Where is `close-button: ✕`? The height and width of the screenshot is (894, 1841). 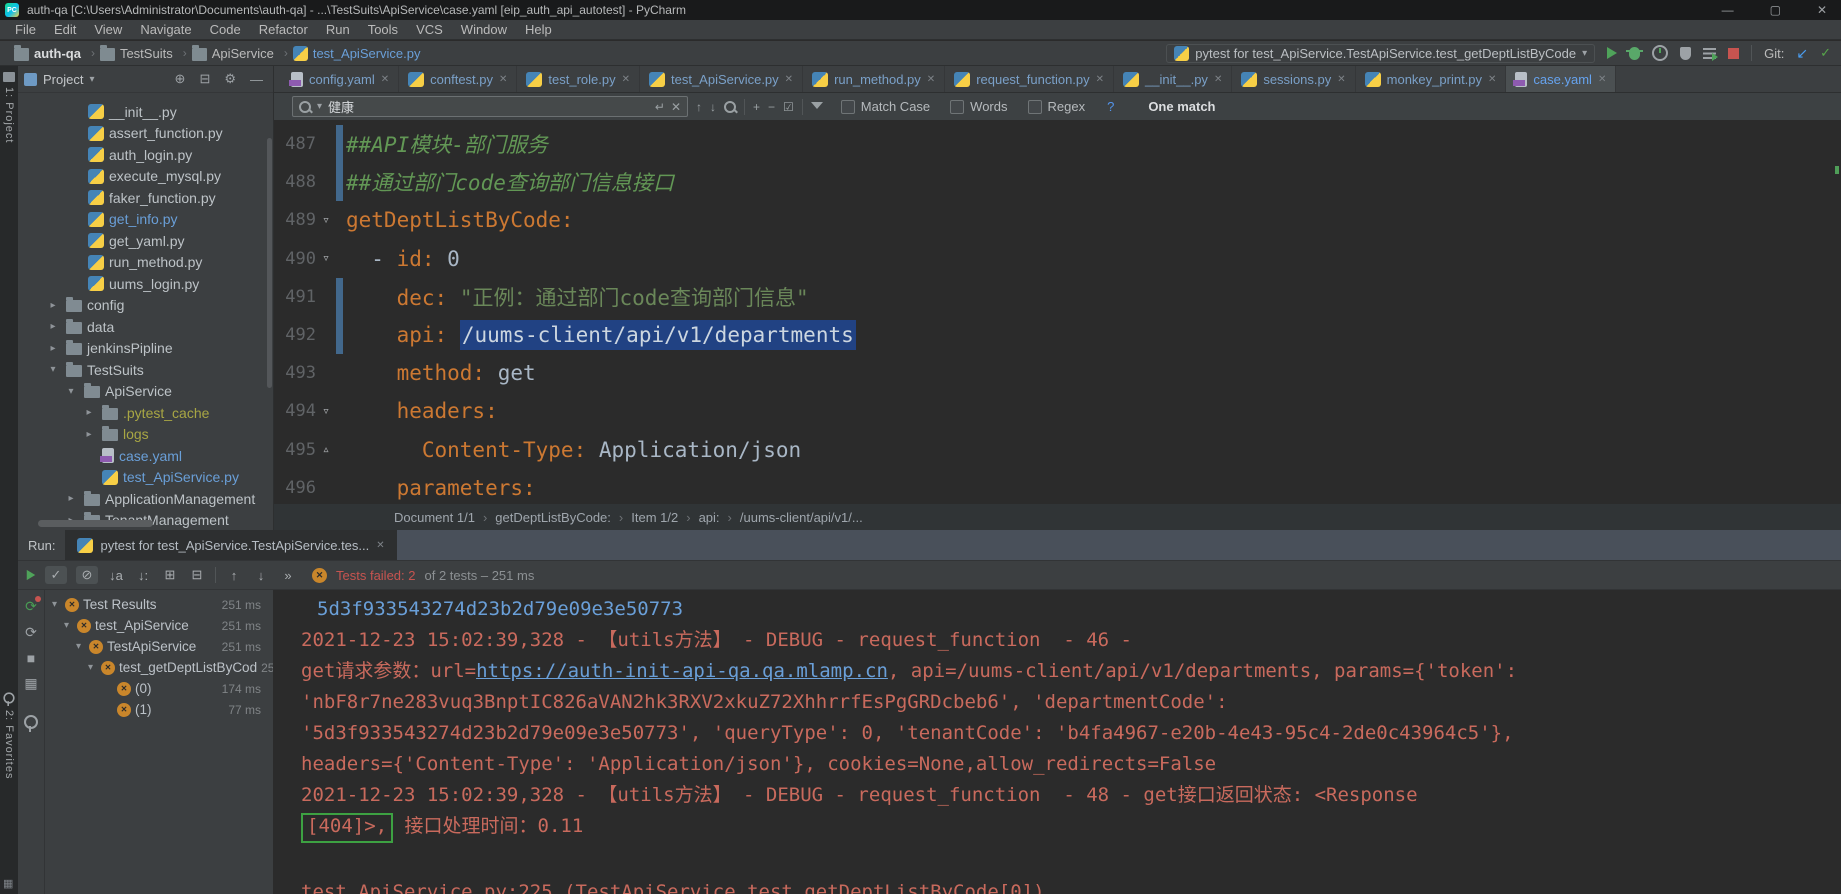
close-button: ✕ is located at coordinates (1822, 10).